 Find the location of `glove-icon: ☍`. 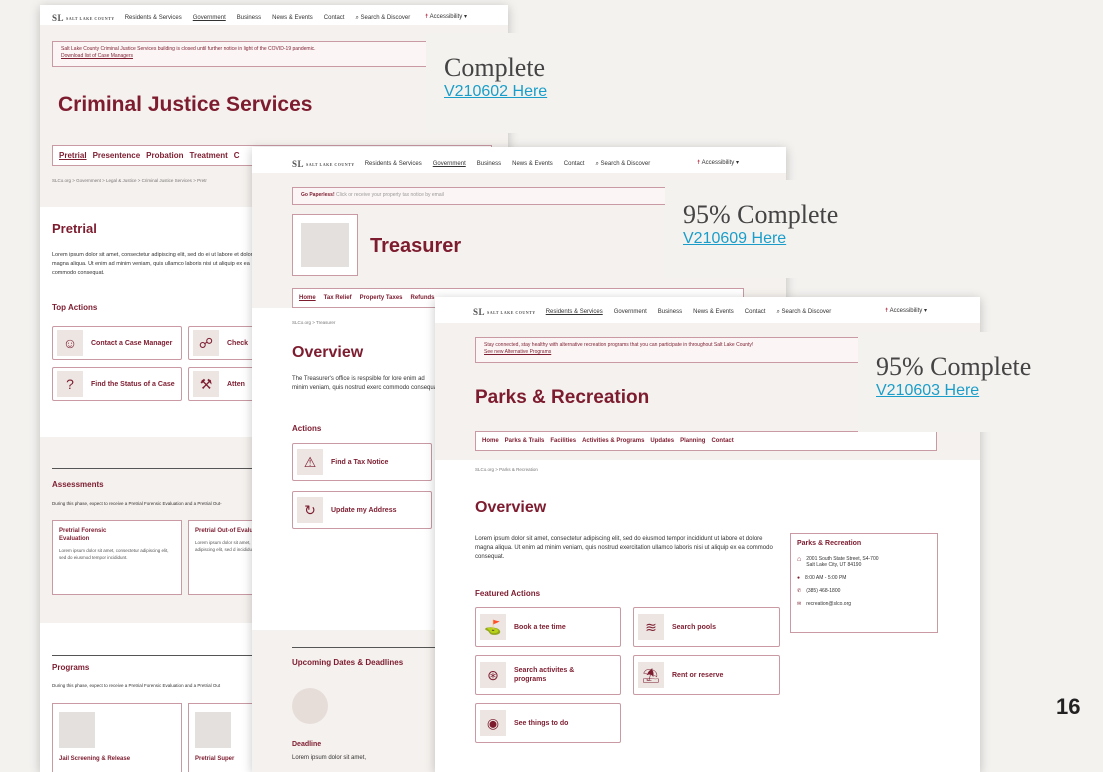

glove-icon: ☍ is located at coordinates (206, 343).